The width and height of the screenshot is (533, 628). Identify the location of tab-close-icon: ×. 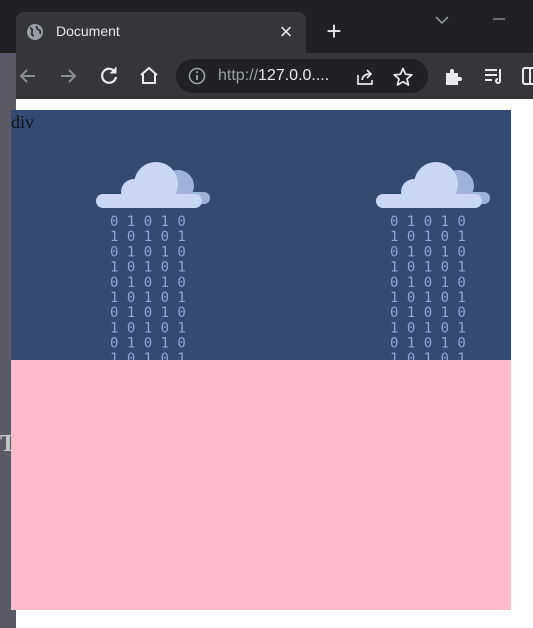
(286, 32).